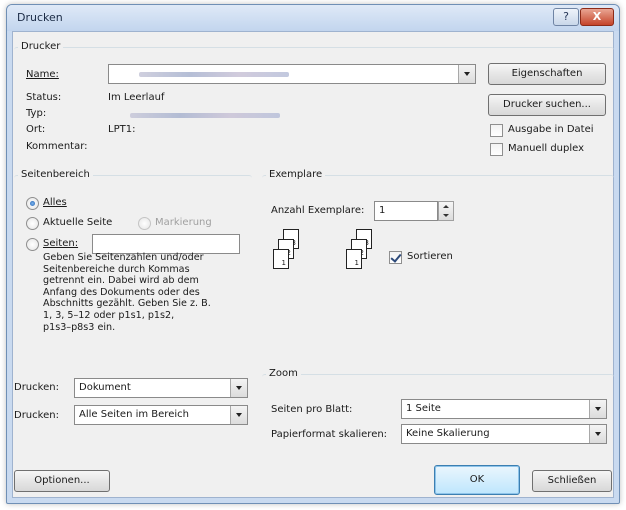 This screenshot has height=510, width=626. Describe the element at coordinates (36, 113) in the screenshot. I see `type-label: Typ:` at that location.